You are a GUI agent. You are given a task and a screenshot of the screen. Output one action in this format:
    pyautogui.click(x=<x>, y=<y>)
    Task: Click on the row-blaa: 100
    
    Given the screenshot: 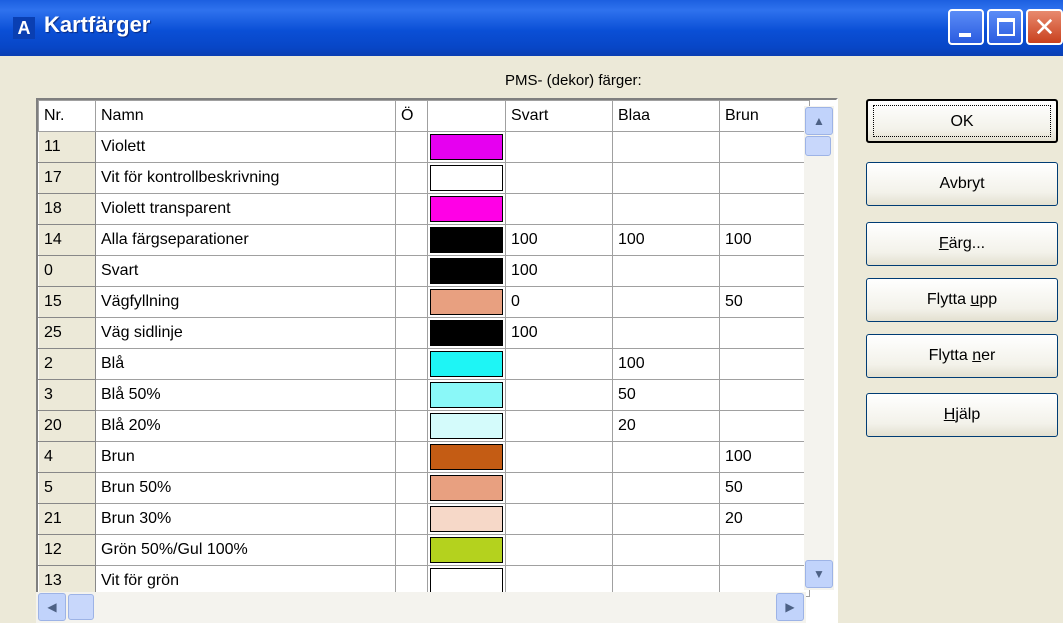 What is the action you would take?
    pyautogui.click(x=666, y=364)
    